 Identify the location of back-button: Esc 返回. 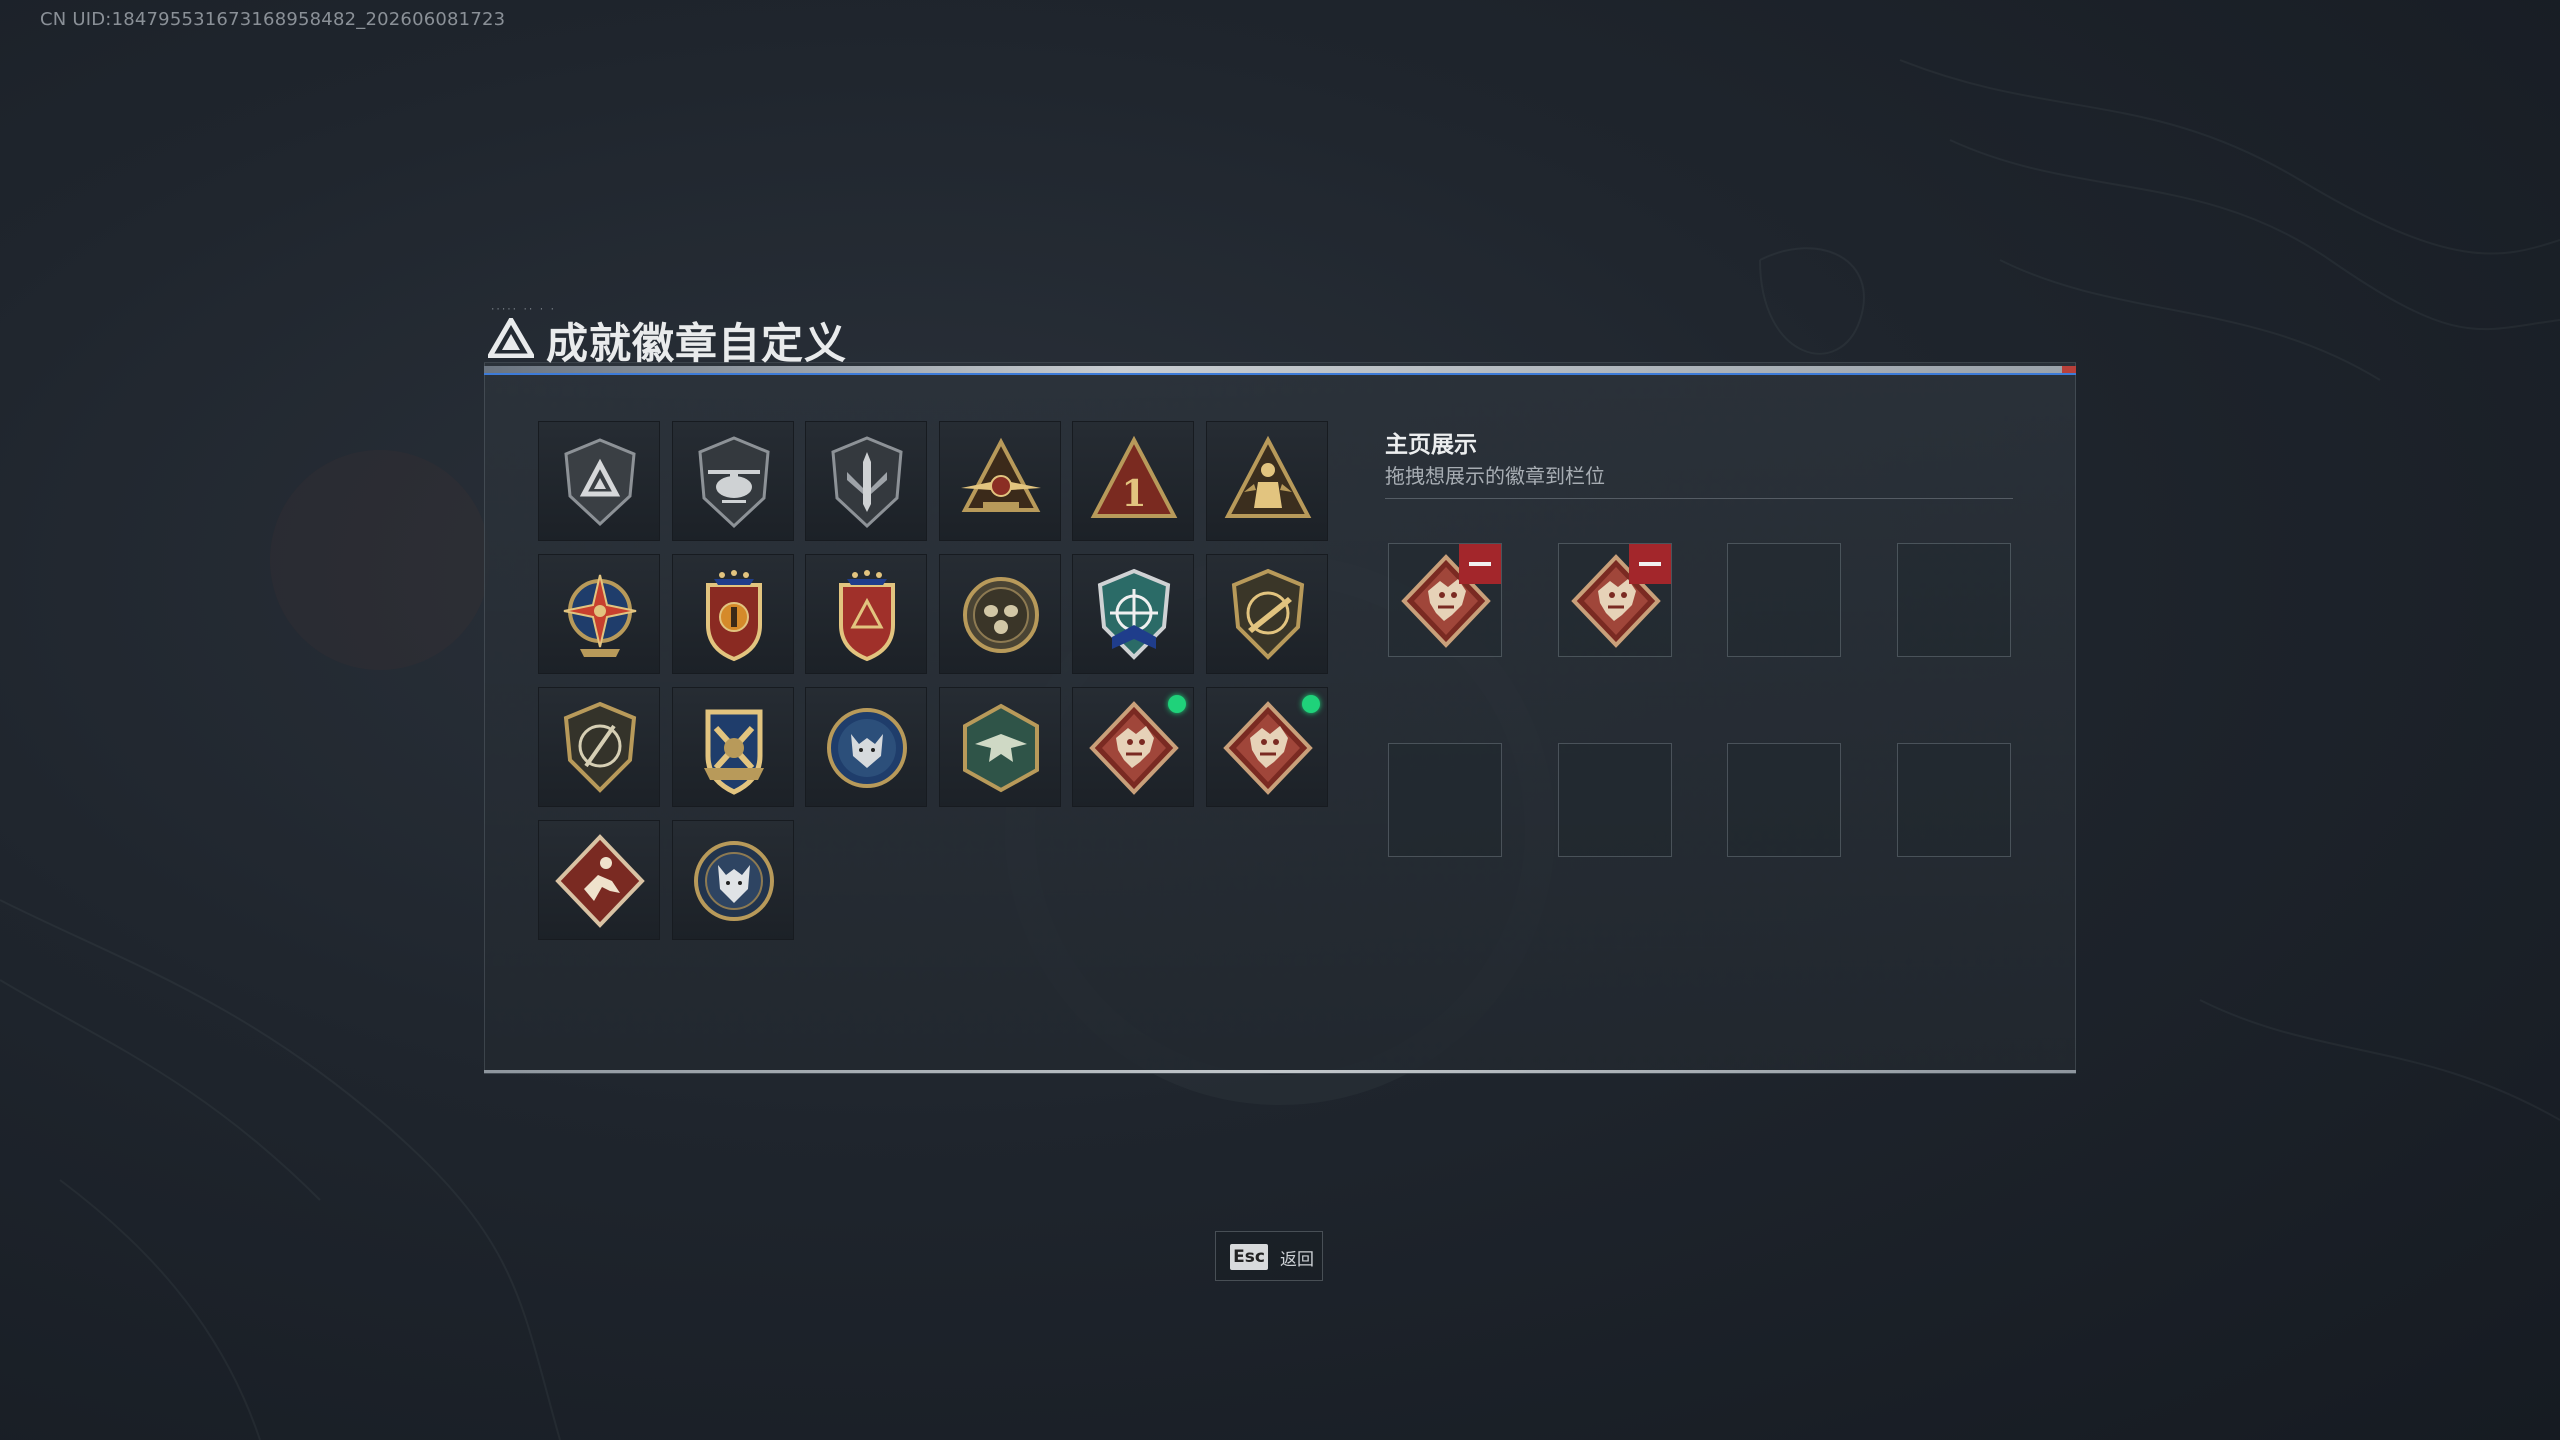
(1269, 1256).